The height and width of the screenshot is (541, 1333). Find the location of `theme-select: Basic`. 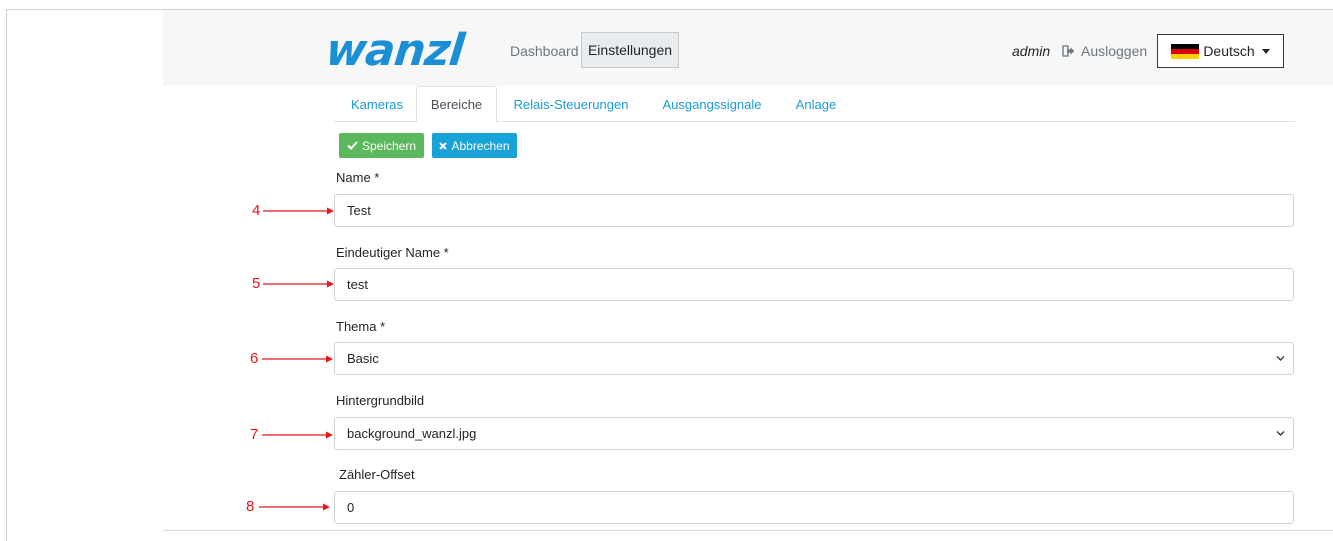

theme-select: Basic is located at coordinates (814, 358).